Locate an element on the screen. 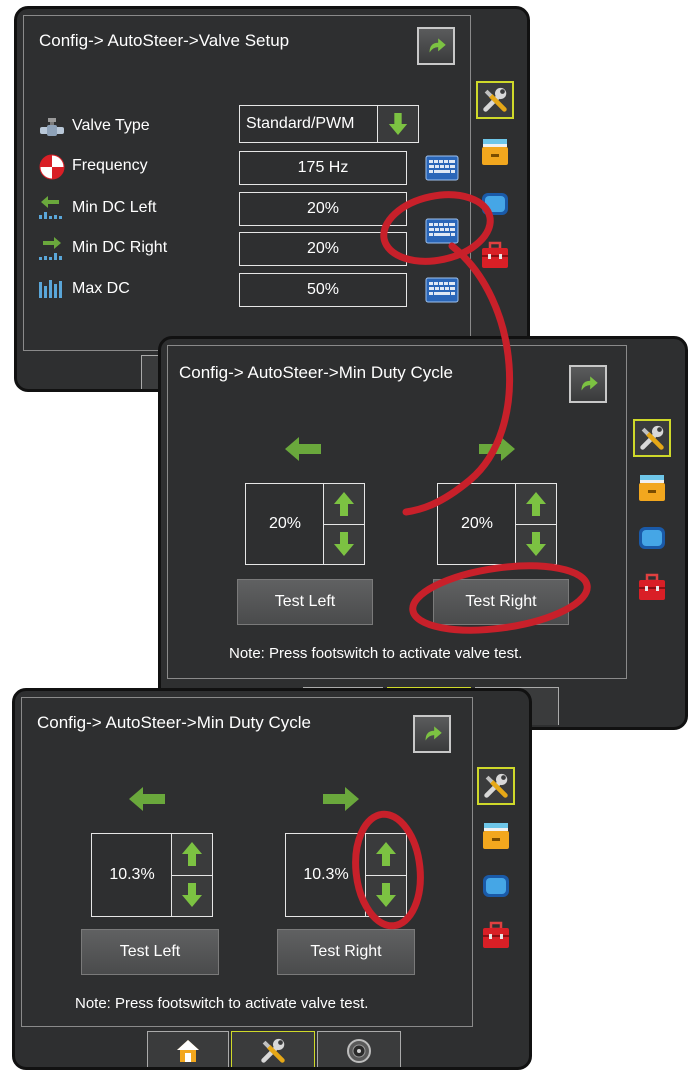  test-right-highlight is located at coordinates (500, 598).